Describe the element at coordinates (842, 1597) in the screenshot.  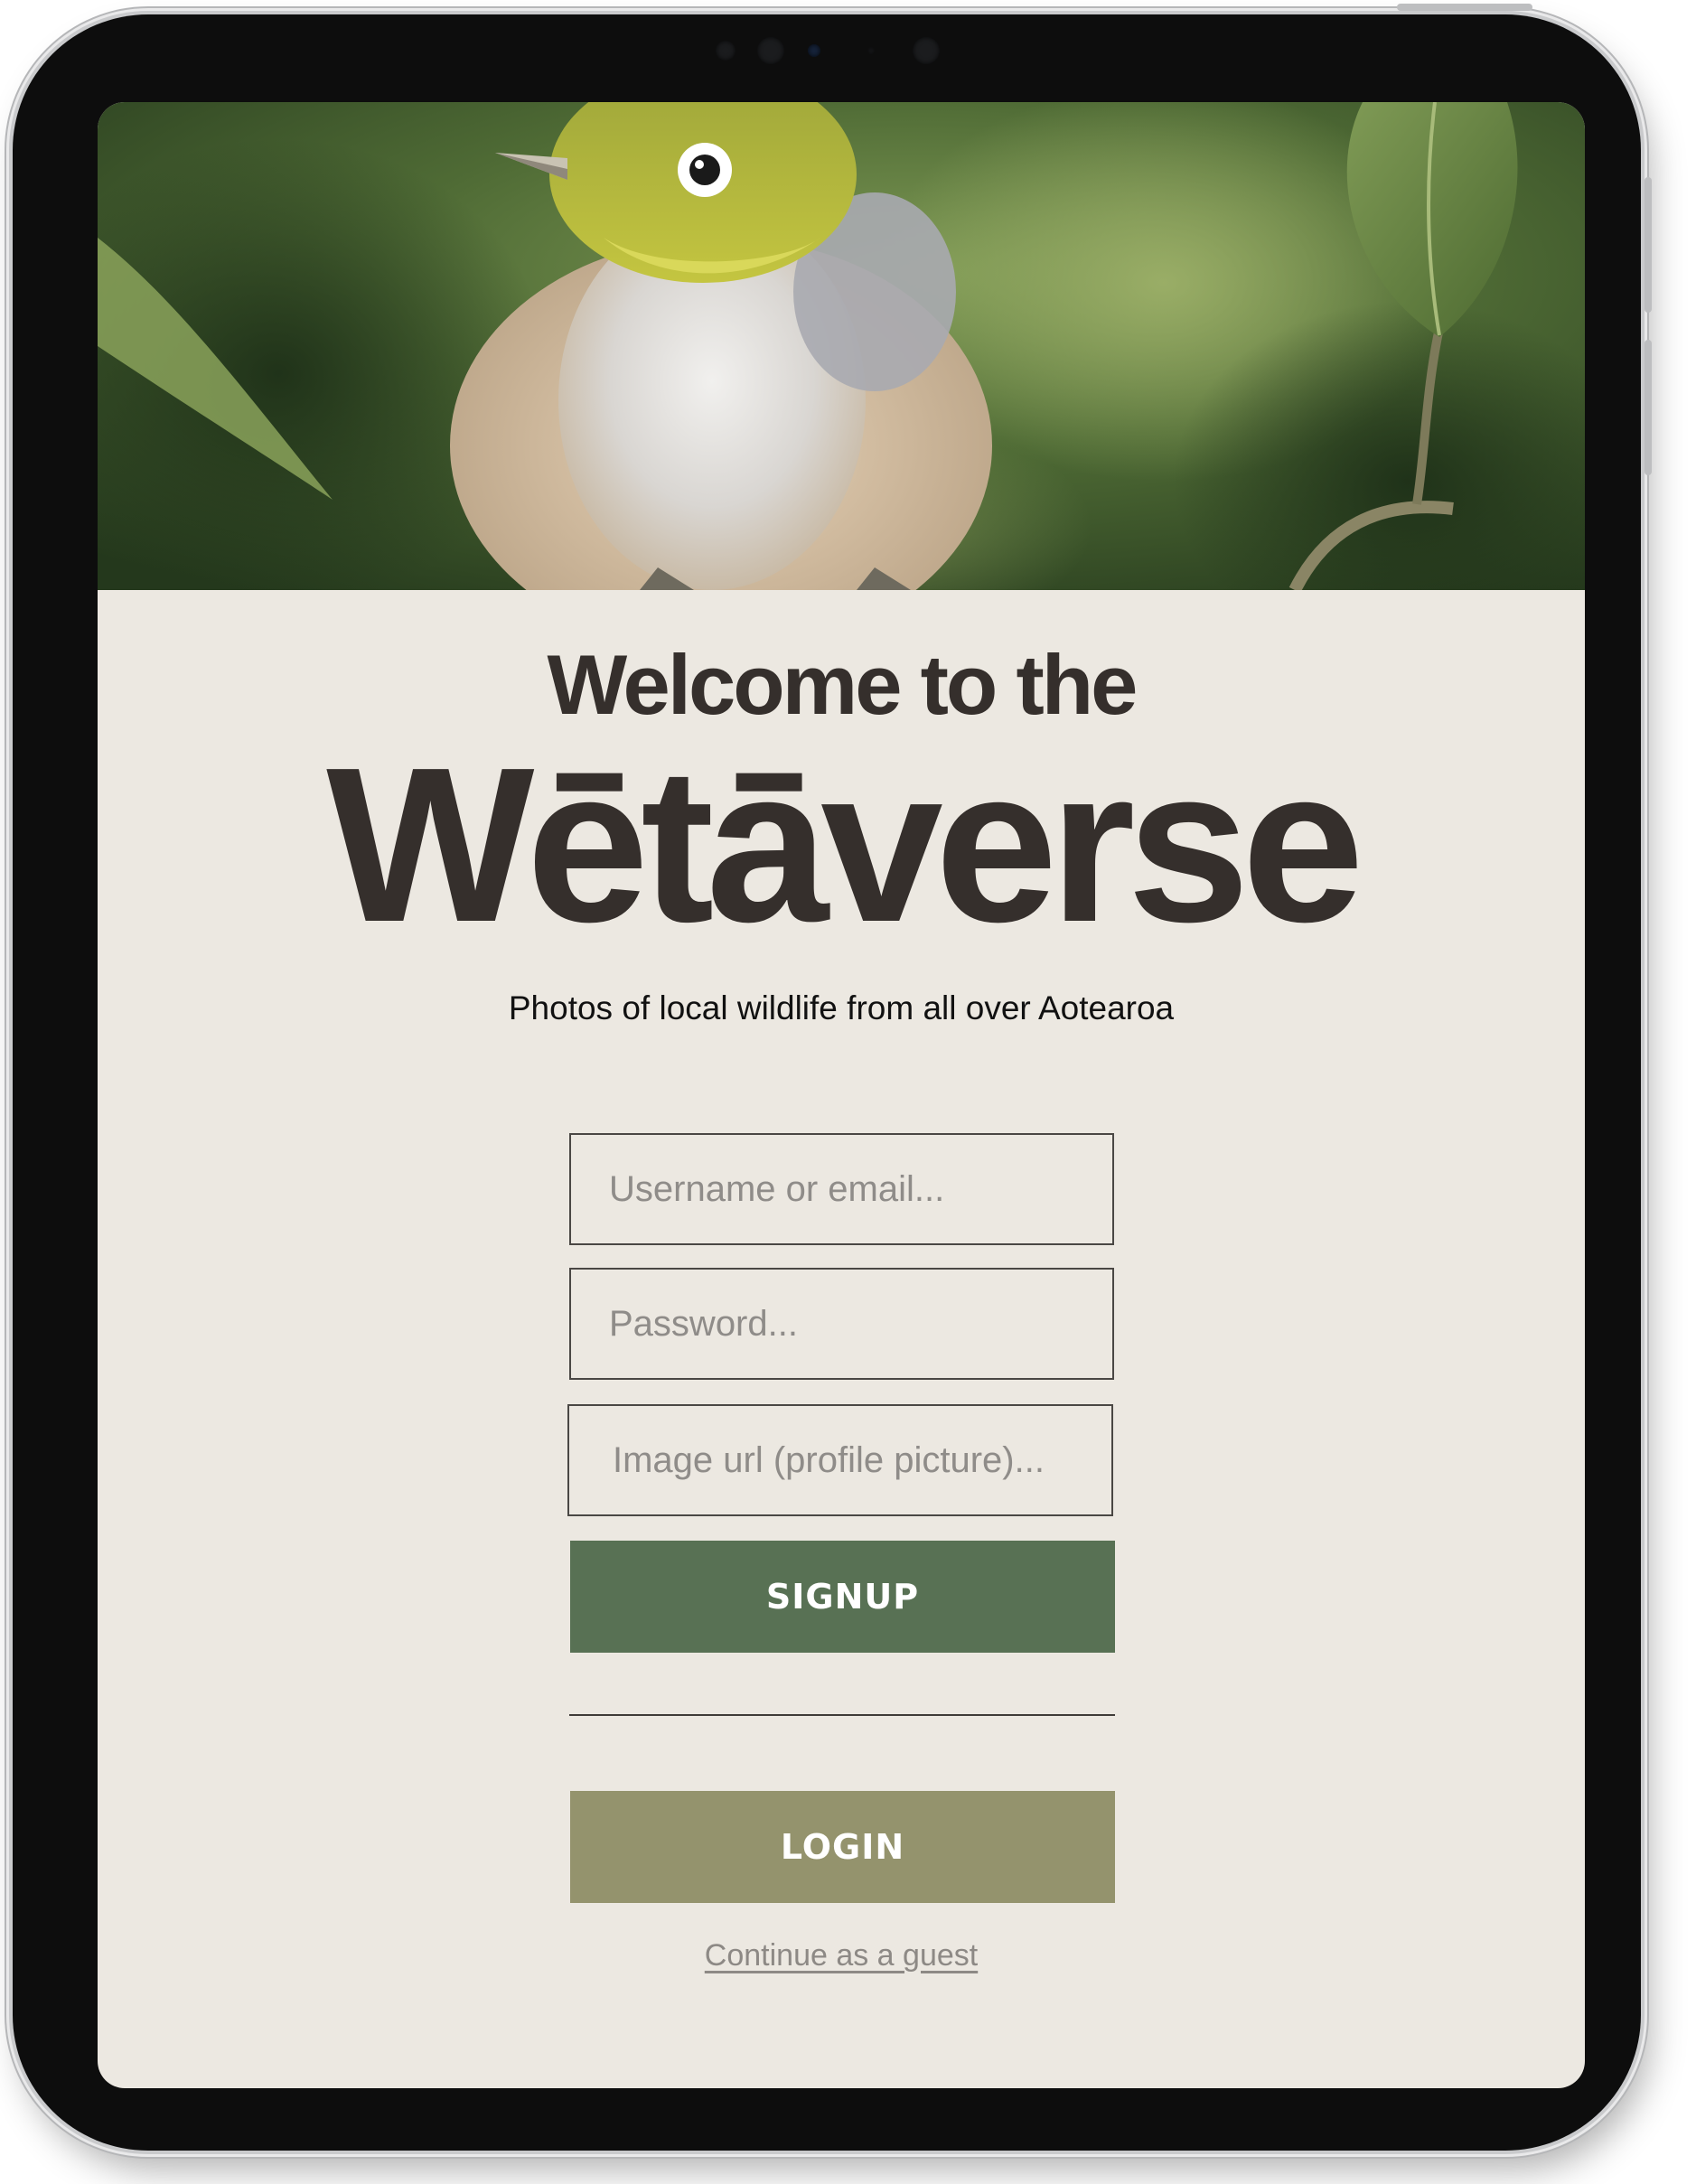
I see `signup-button: SIGNUP` at that location.